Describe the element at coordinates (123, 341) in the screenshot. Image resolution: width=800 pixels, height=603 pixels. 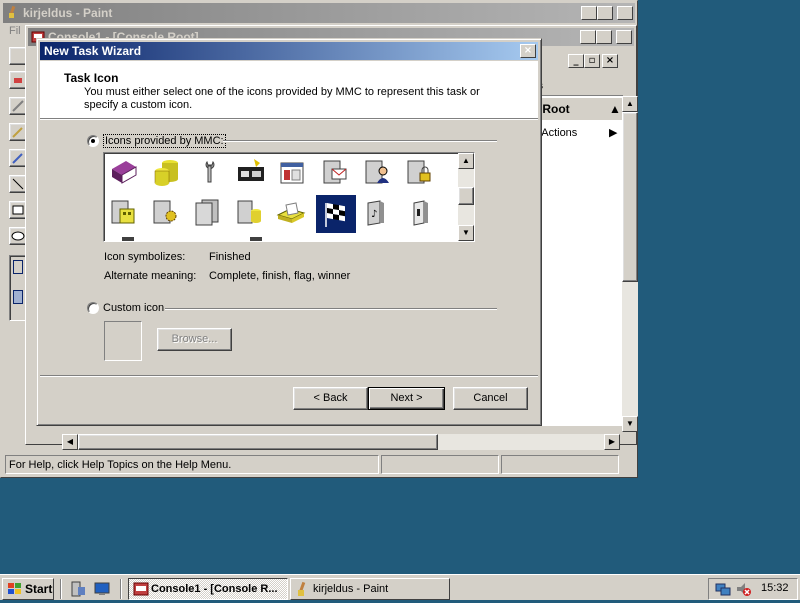
I see `custom-icon-preview` at that location.